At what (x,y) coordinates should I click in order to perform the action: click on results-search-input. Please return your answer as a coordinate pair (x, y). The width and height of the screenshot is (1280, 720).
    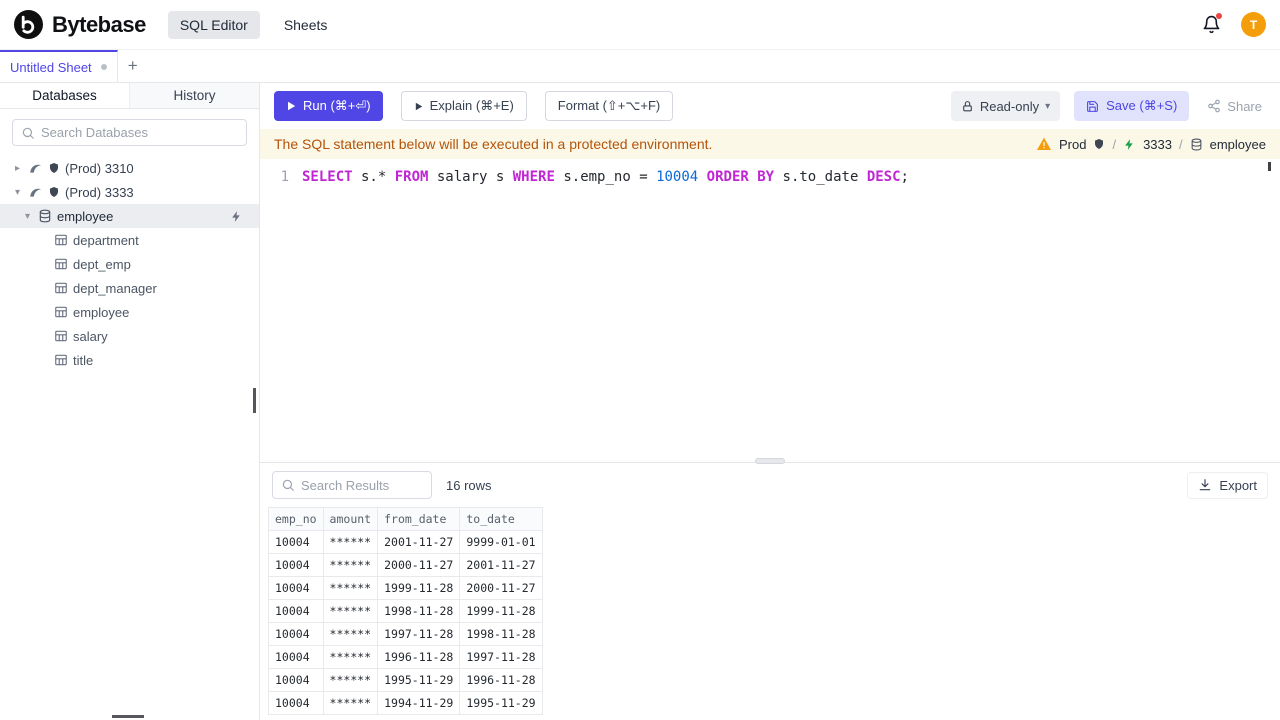
    Looking at the image, I should click on (362, 485).